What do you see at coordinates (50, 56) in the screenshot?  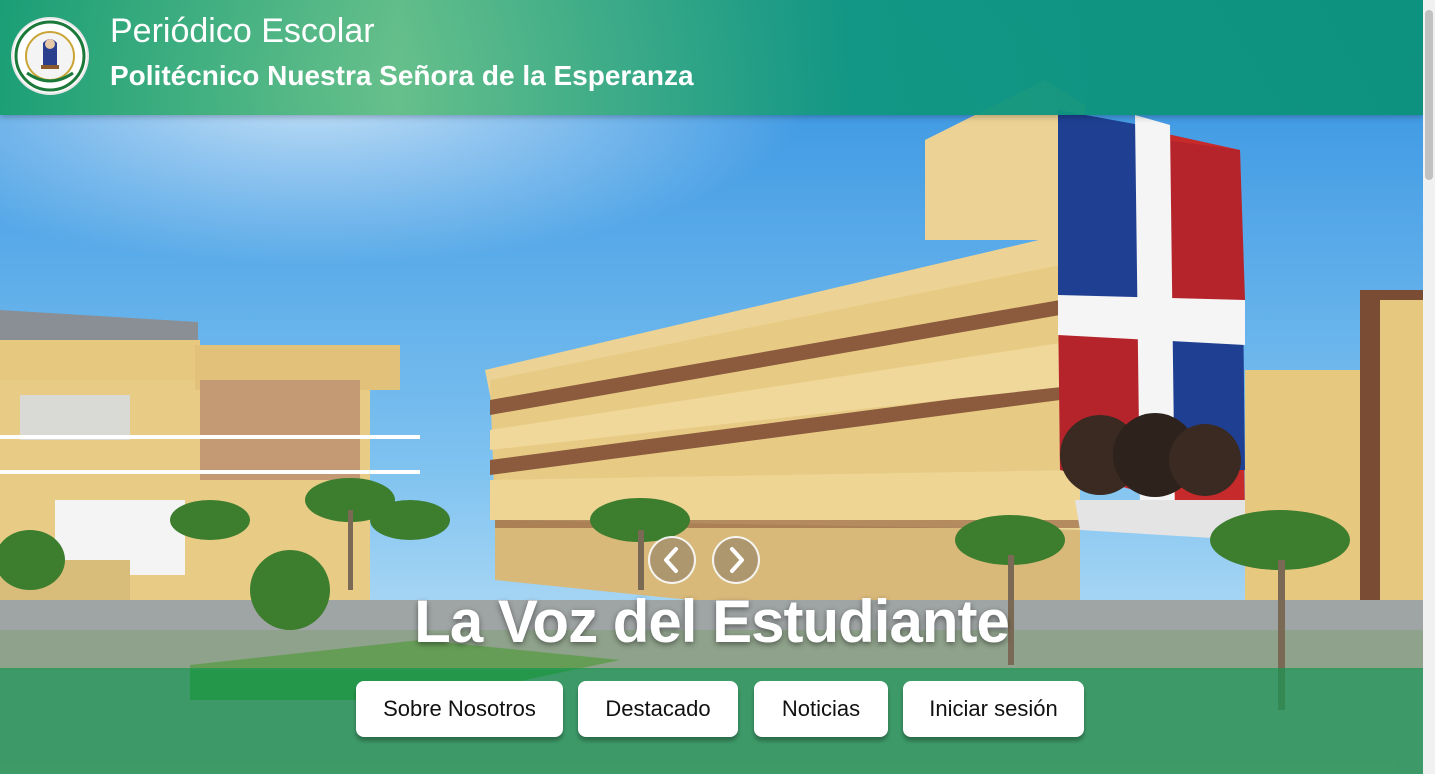 I see `school-crest-logo` at bounding box center [50, 56].